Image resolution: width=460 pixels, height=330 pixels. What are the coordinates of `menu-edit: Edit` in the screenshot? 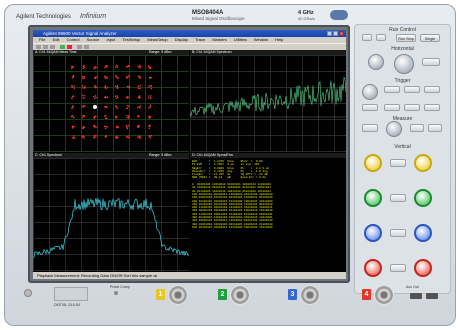 It's located at (56, 39).